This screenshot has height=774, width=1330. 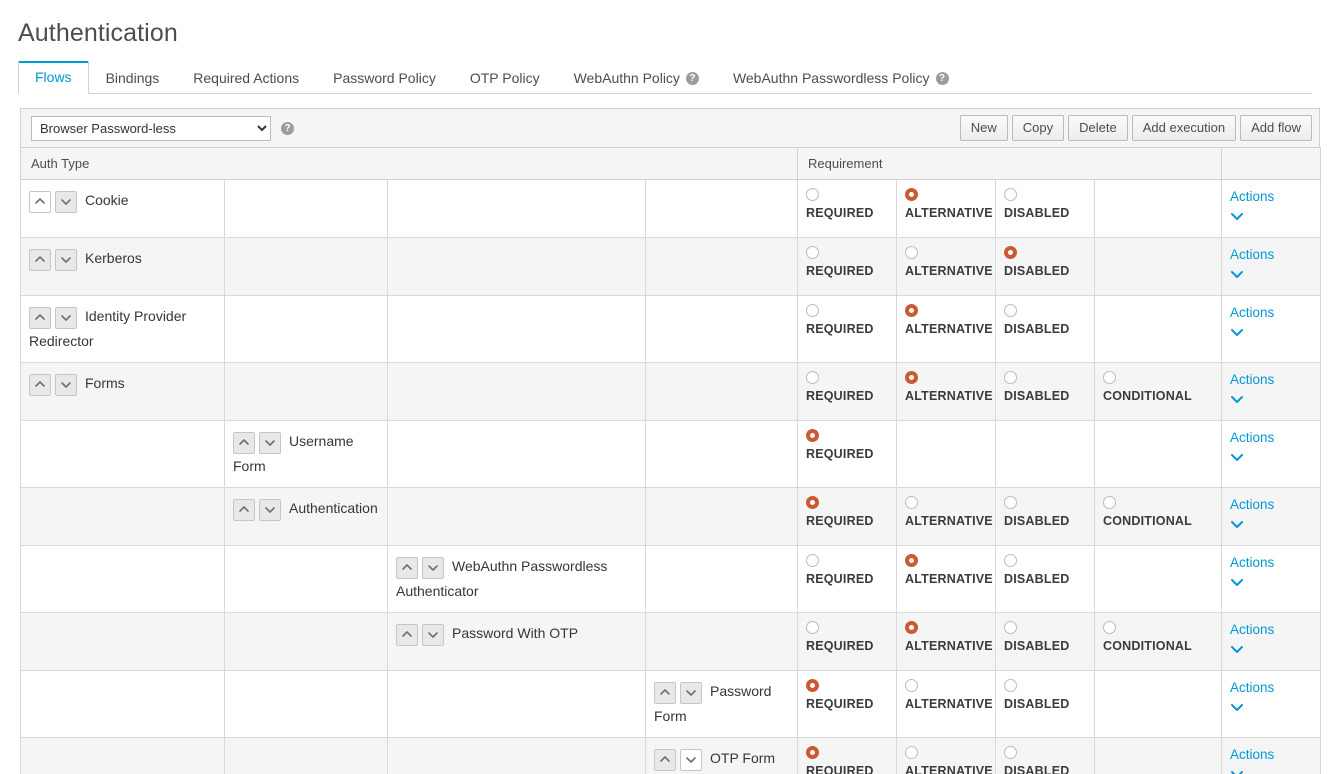 I want to click on tab-webauthn-passwordless-policy: WebAuthn Passwordless Policy?, so click(x=841, y=78).